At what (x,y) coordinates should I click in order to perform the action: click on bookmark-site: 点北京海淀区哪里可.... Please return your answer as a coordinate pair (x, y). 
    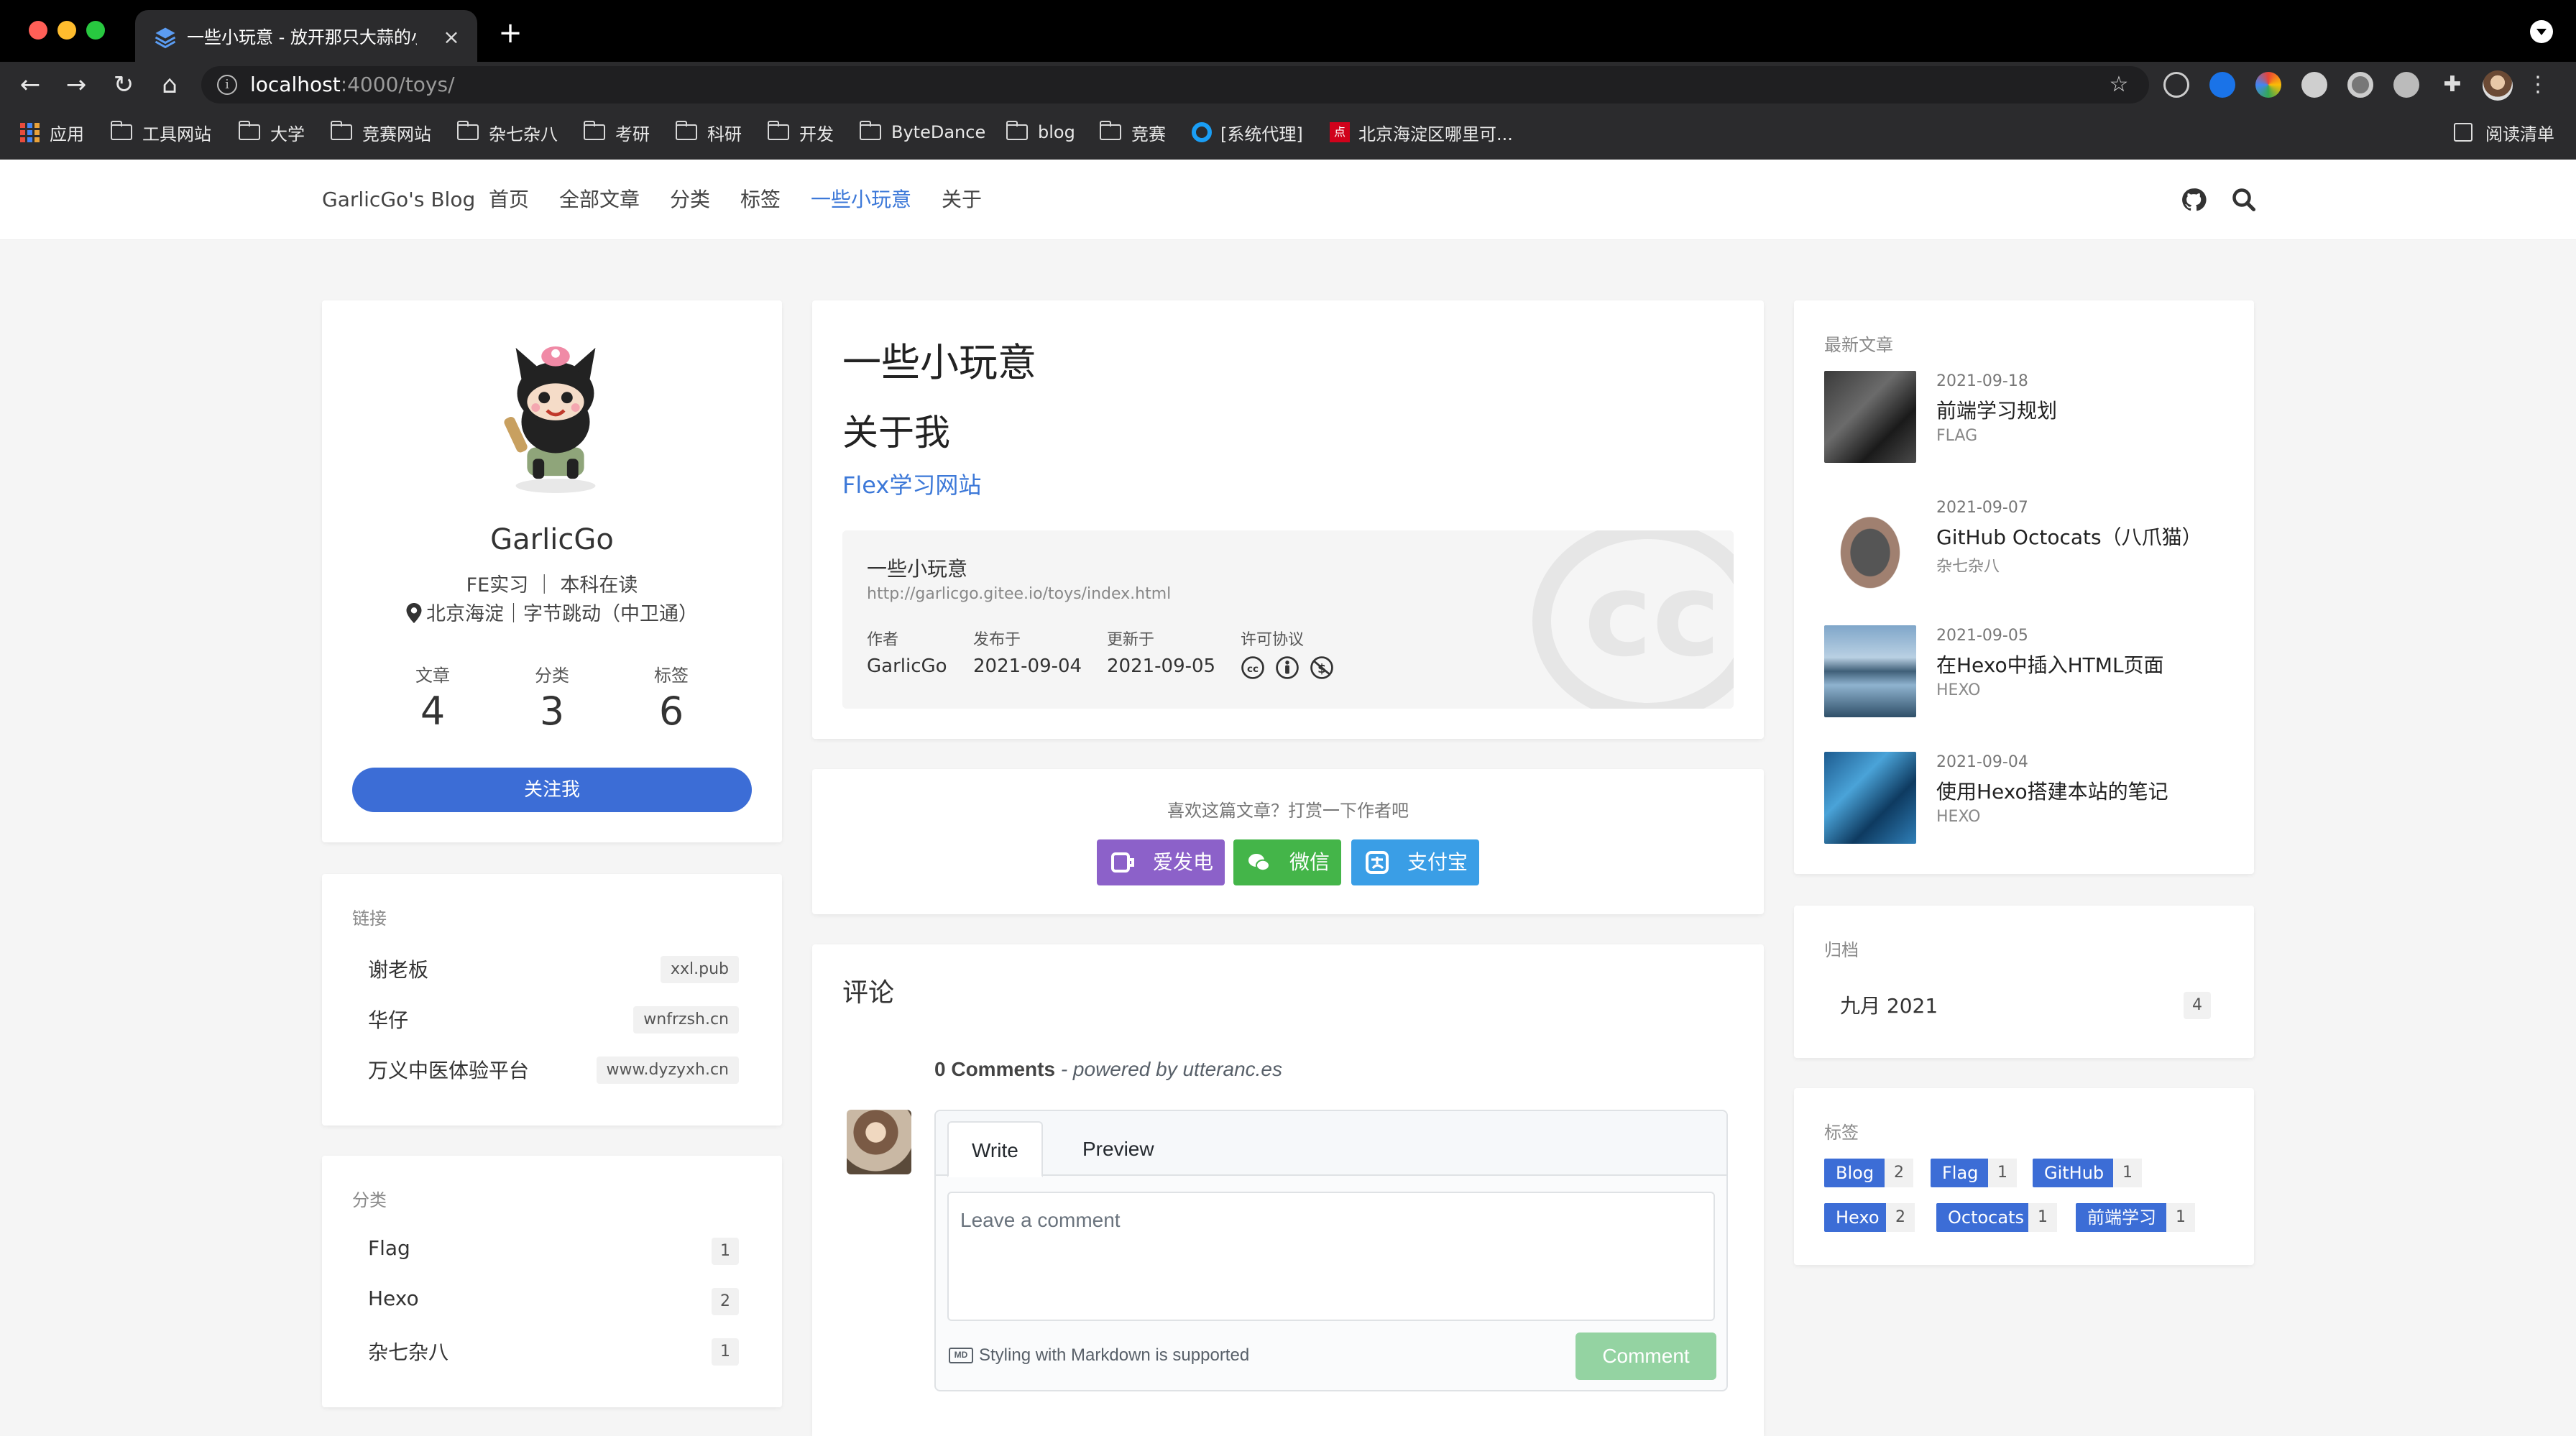
    Looking at the image, I should click on (1421, 132).